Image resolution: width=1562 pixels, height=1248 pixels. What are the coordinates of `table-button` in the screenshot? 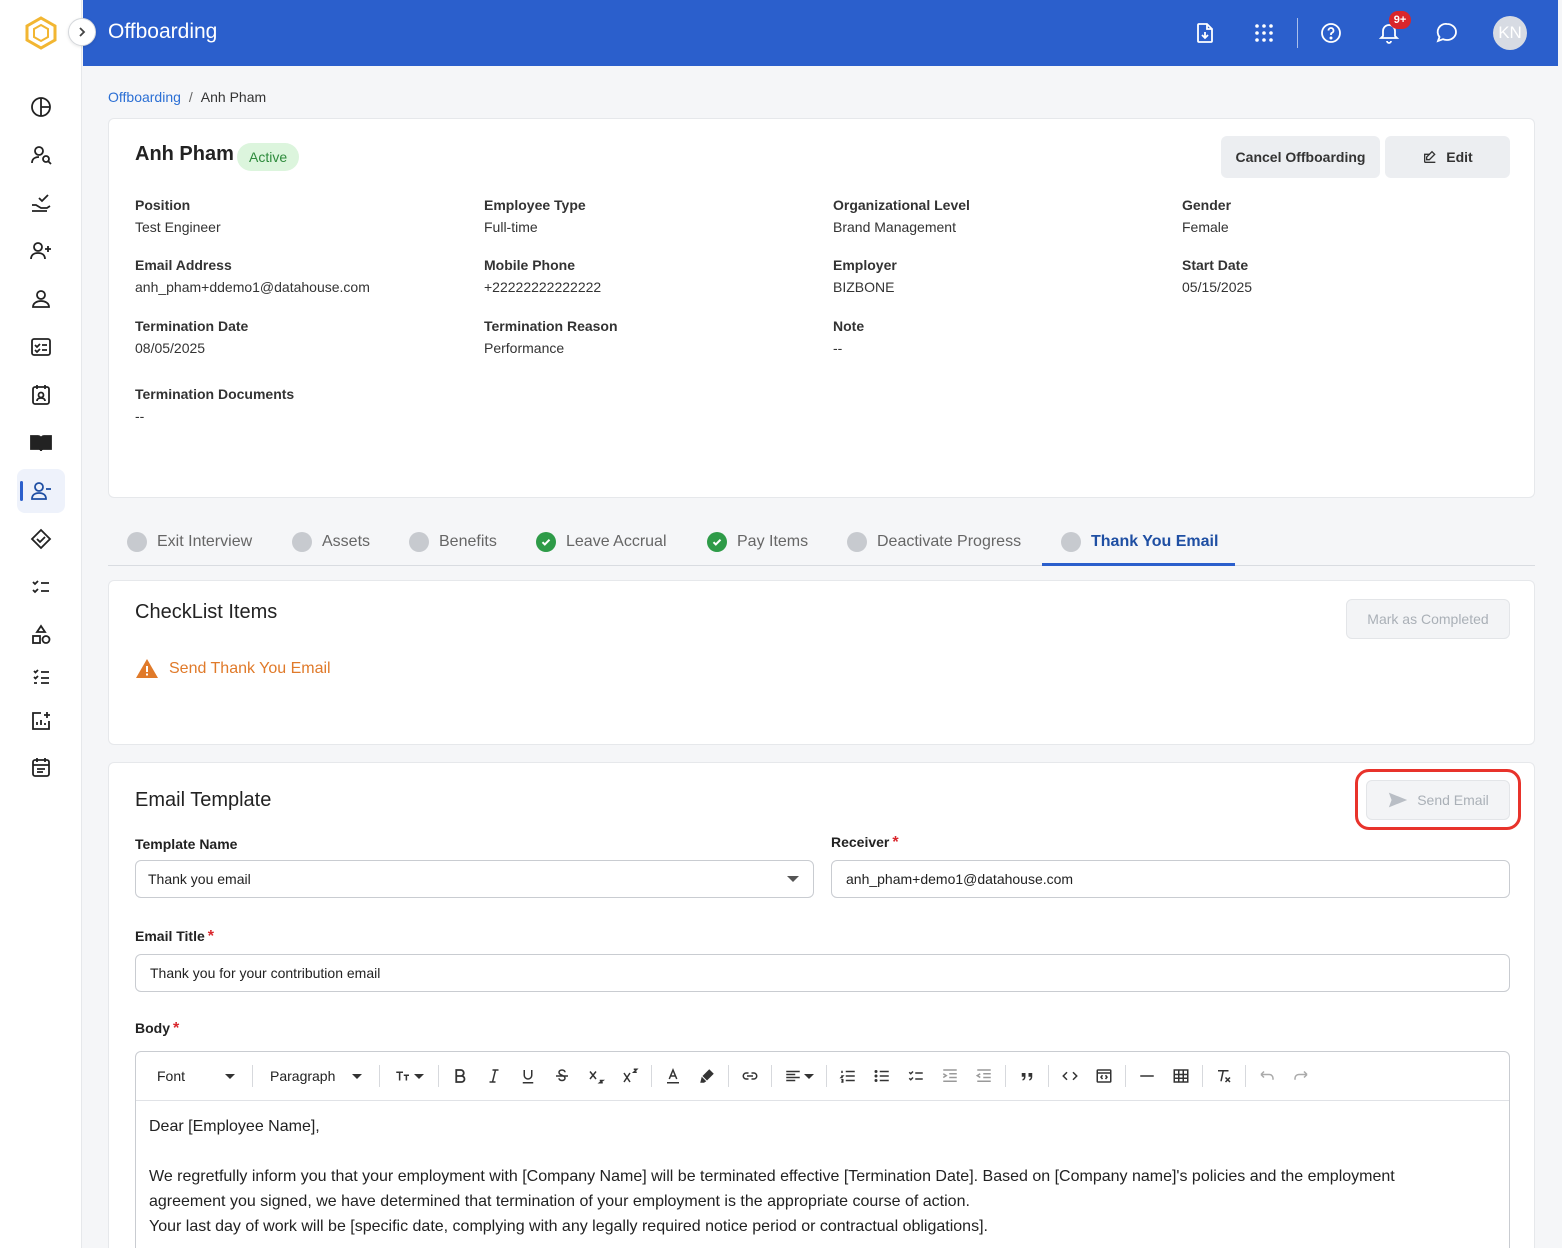 It's located at (1181, 1076).